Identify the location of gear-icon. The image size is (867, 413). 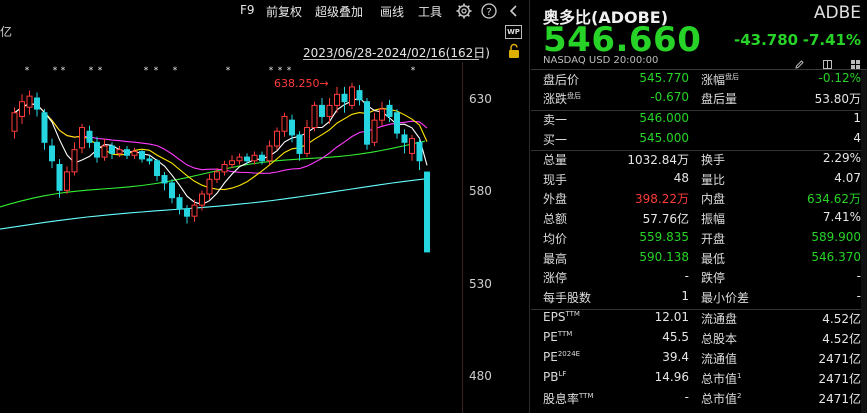
(464, 11).